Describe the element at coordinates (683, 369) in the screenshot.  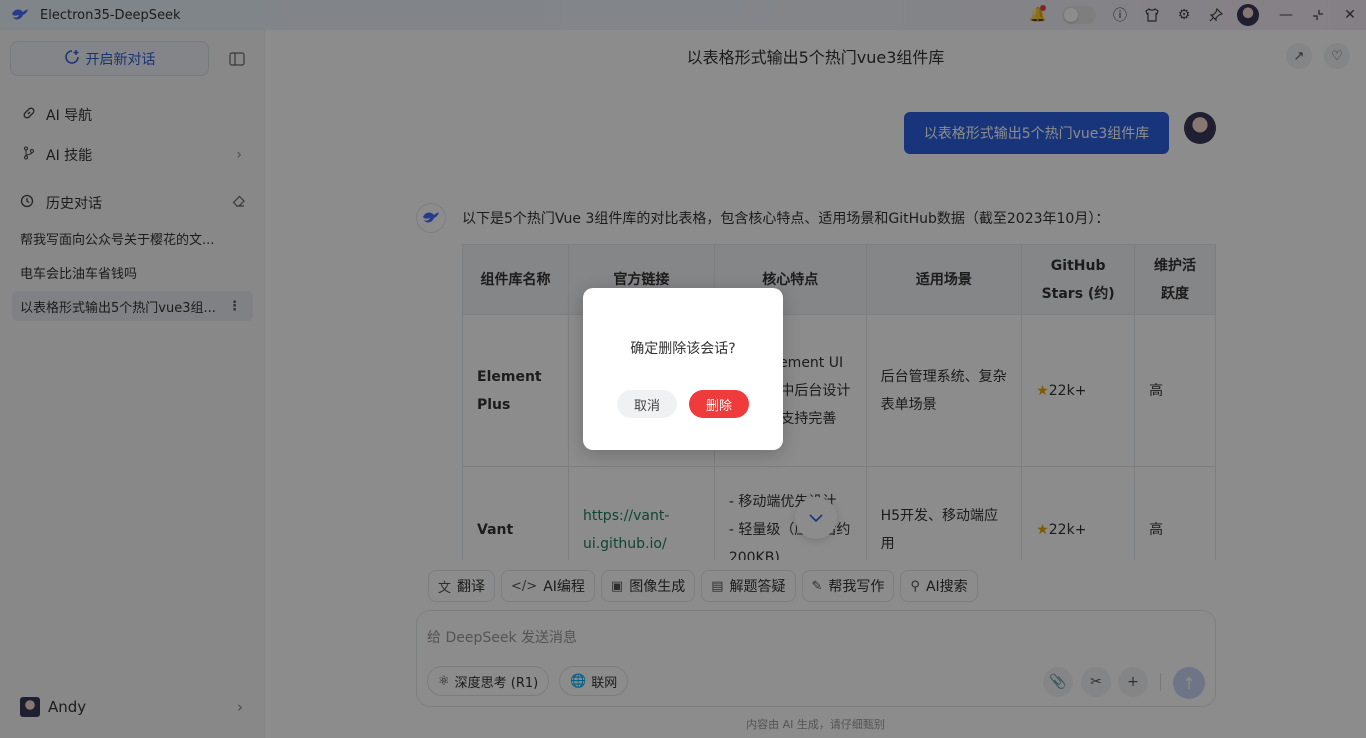
I see `delete-confirm-dialog: 确定删除该会话? 取消 删除` at that location.